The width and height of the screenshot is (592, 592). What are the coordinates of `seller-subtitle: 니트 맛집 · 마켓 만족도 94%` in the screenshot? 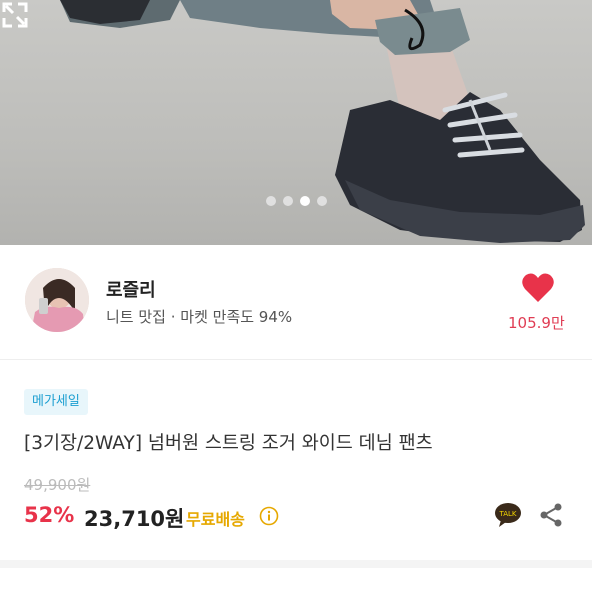 It's located at (199, 317).